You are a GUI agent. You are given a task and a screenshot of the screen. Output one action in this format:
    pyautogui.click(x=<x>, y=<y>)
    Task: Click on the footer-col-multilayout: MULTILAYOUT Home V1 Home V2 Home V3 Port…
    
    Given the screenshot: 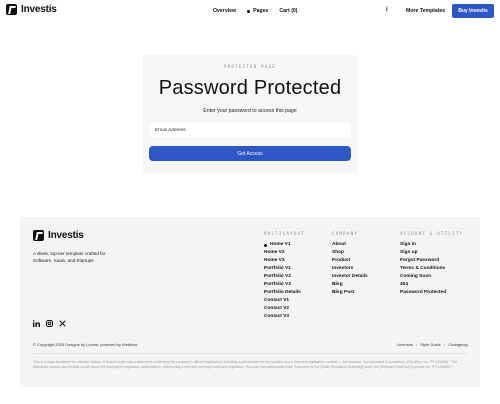 What is the action you would take?
    pyautogui.click(x=284, y=276)
    